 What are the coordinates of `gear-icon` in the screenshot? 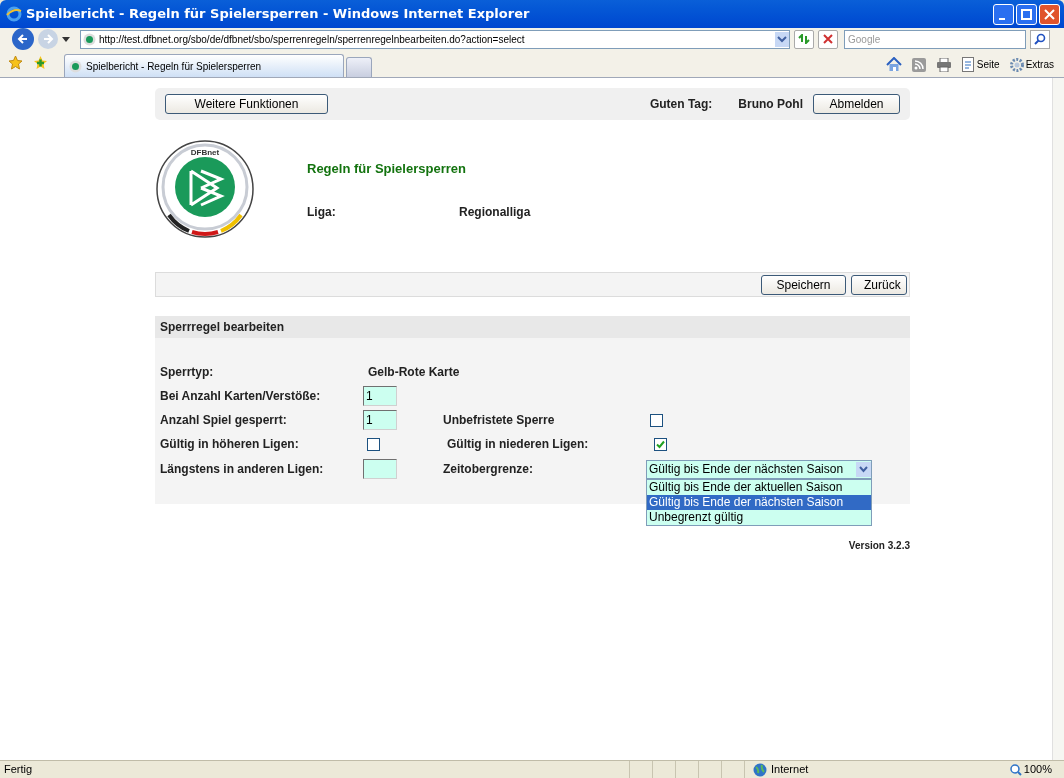 It's located at (1016, 64).